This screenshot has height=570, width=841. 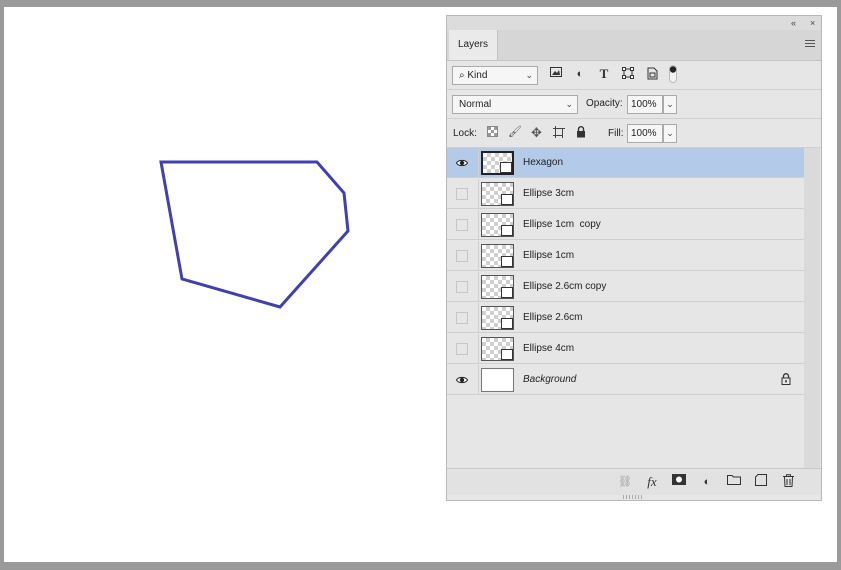 I want to click on fill-input: 100%, so click(x=645, y=133).